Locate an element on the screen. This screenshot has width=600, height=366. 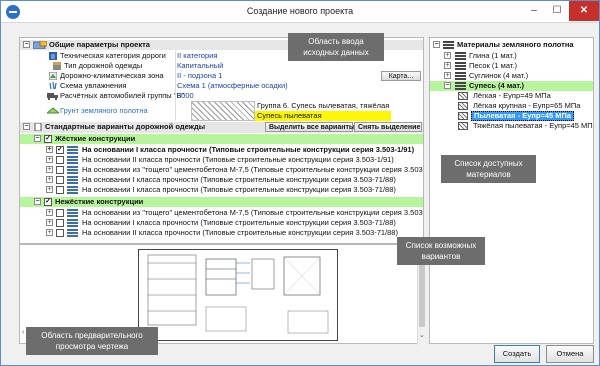
material-group-row: + Глина (1 мат.) is located at coordinates (511, 56).